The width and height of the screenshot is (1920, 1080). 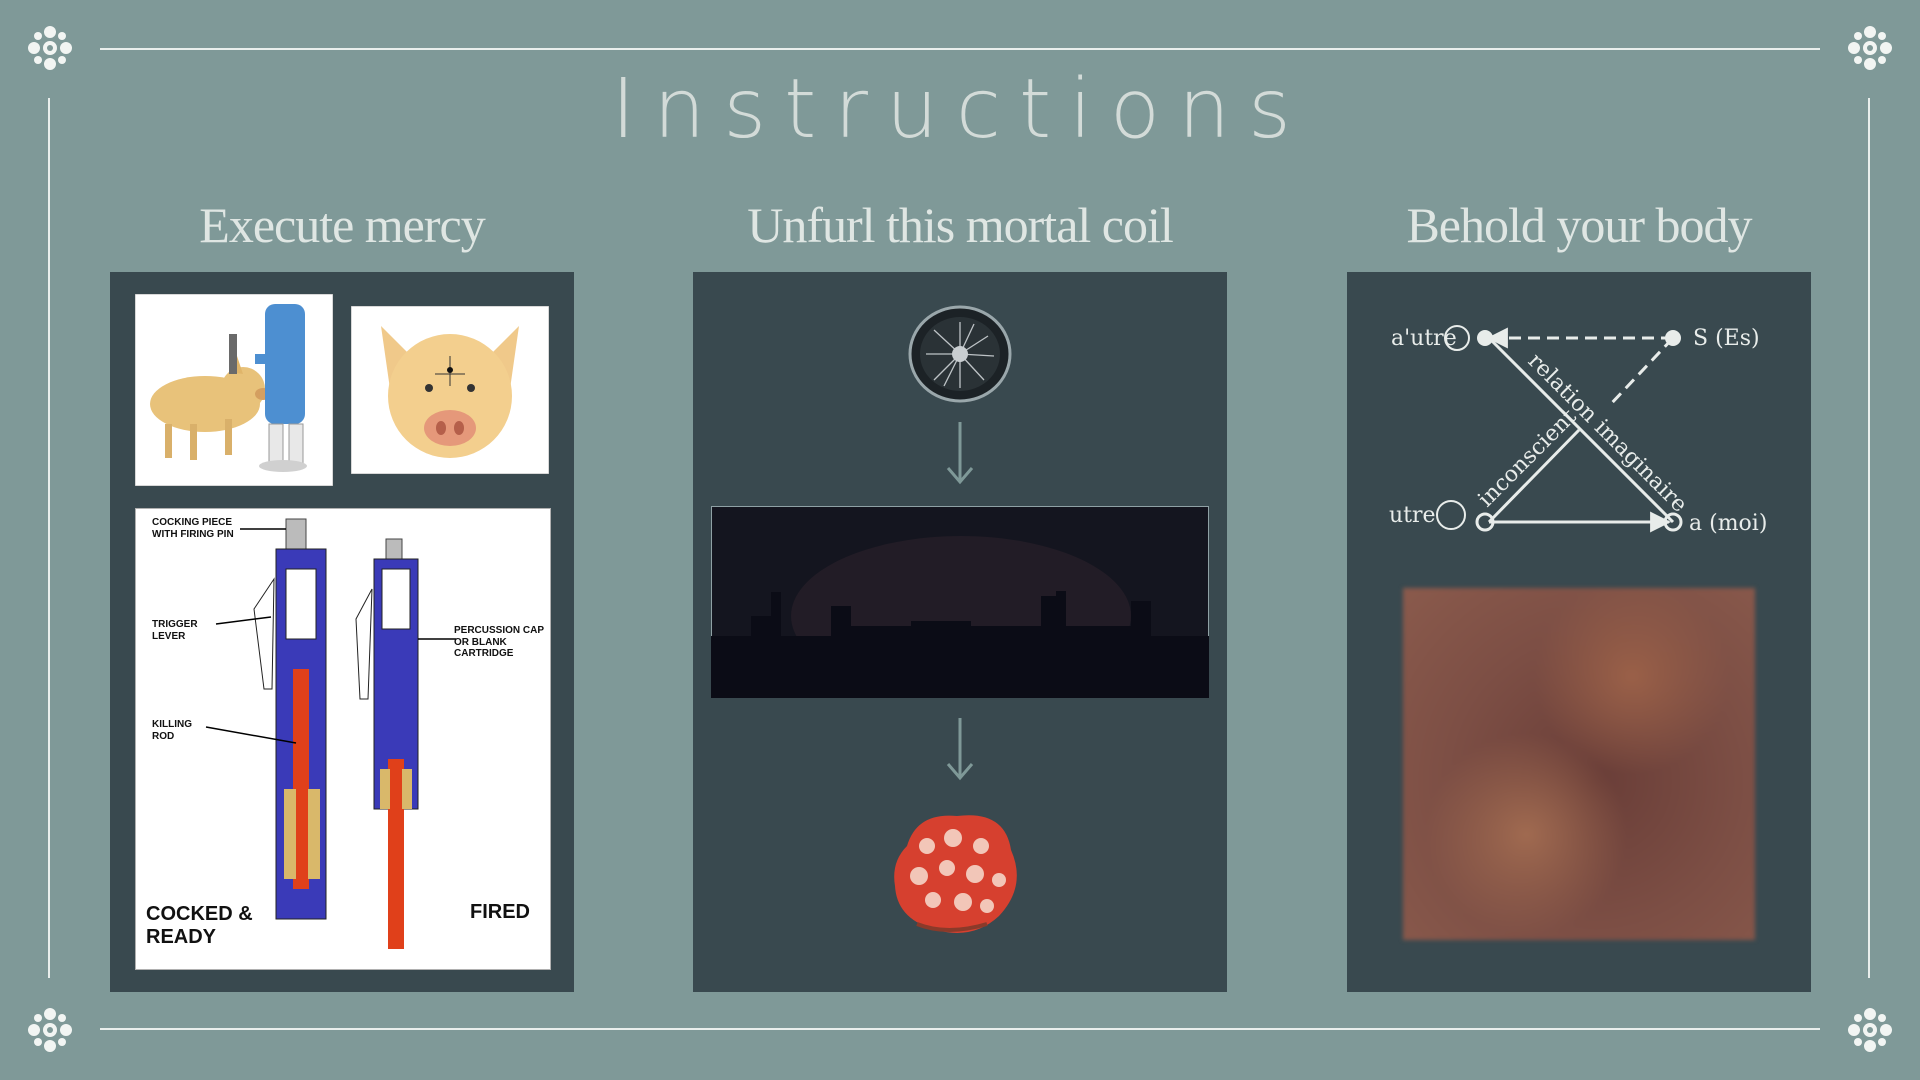 What do you see at coordinates (1869, 538) in the screenshot?
I see `frame-right-line` at bounding box center [1869, 538].